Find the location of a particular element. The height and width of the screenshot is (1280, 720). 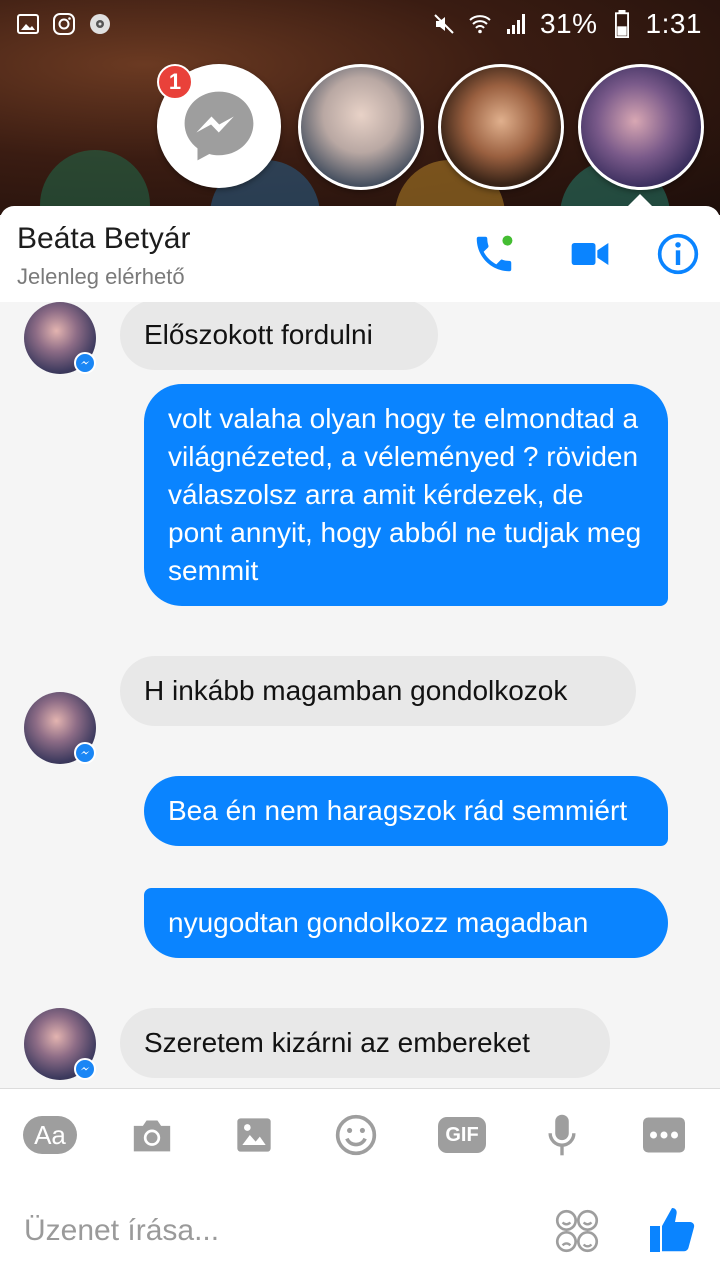

gif-button: GIF is located at coordinates (462, 1135).